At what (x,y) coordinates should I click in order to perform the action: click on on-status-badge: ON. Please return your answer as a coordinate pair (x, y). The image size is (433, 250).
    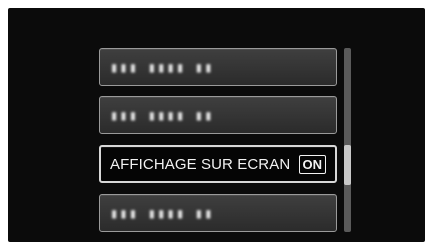
    Looking at the image, I should click on (312, 164).